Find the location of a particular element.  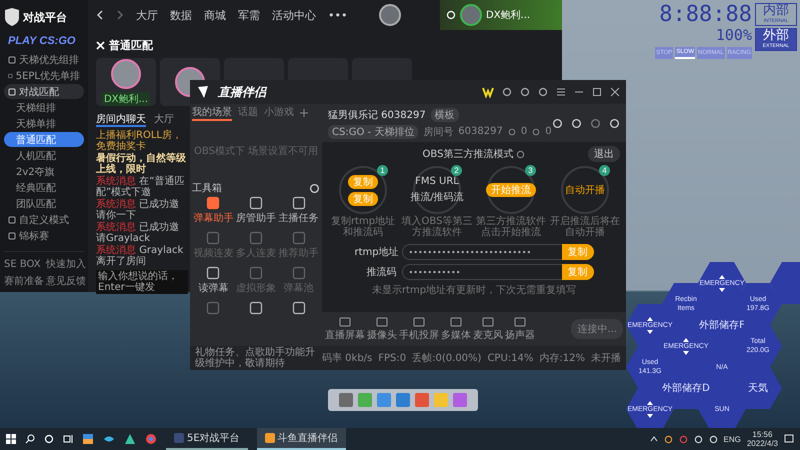

chevron-up-icon is located at coordinates (654, 439).